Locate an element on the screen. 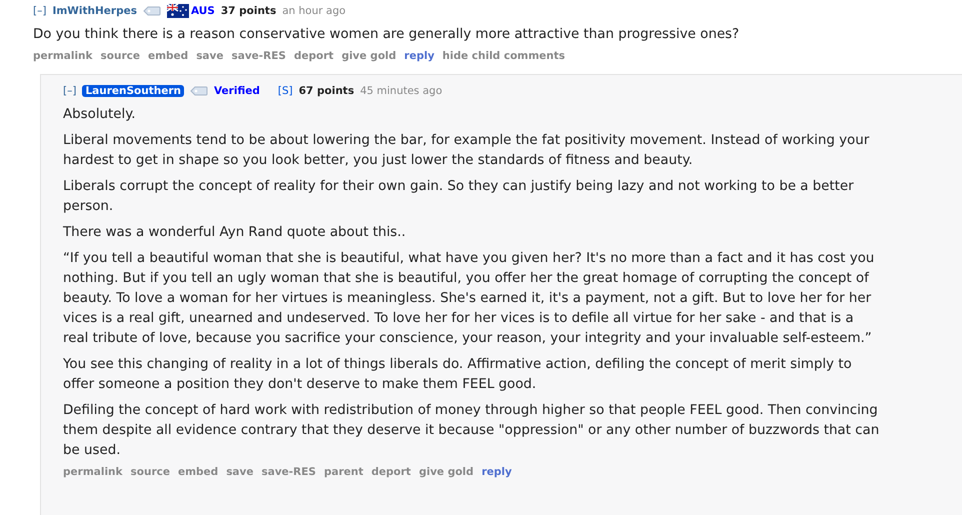 This screenshot has width=962, height=515. username-link: LaurenSouthern is located at coordinates (133, 91).